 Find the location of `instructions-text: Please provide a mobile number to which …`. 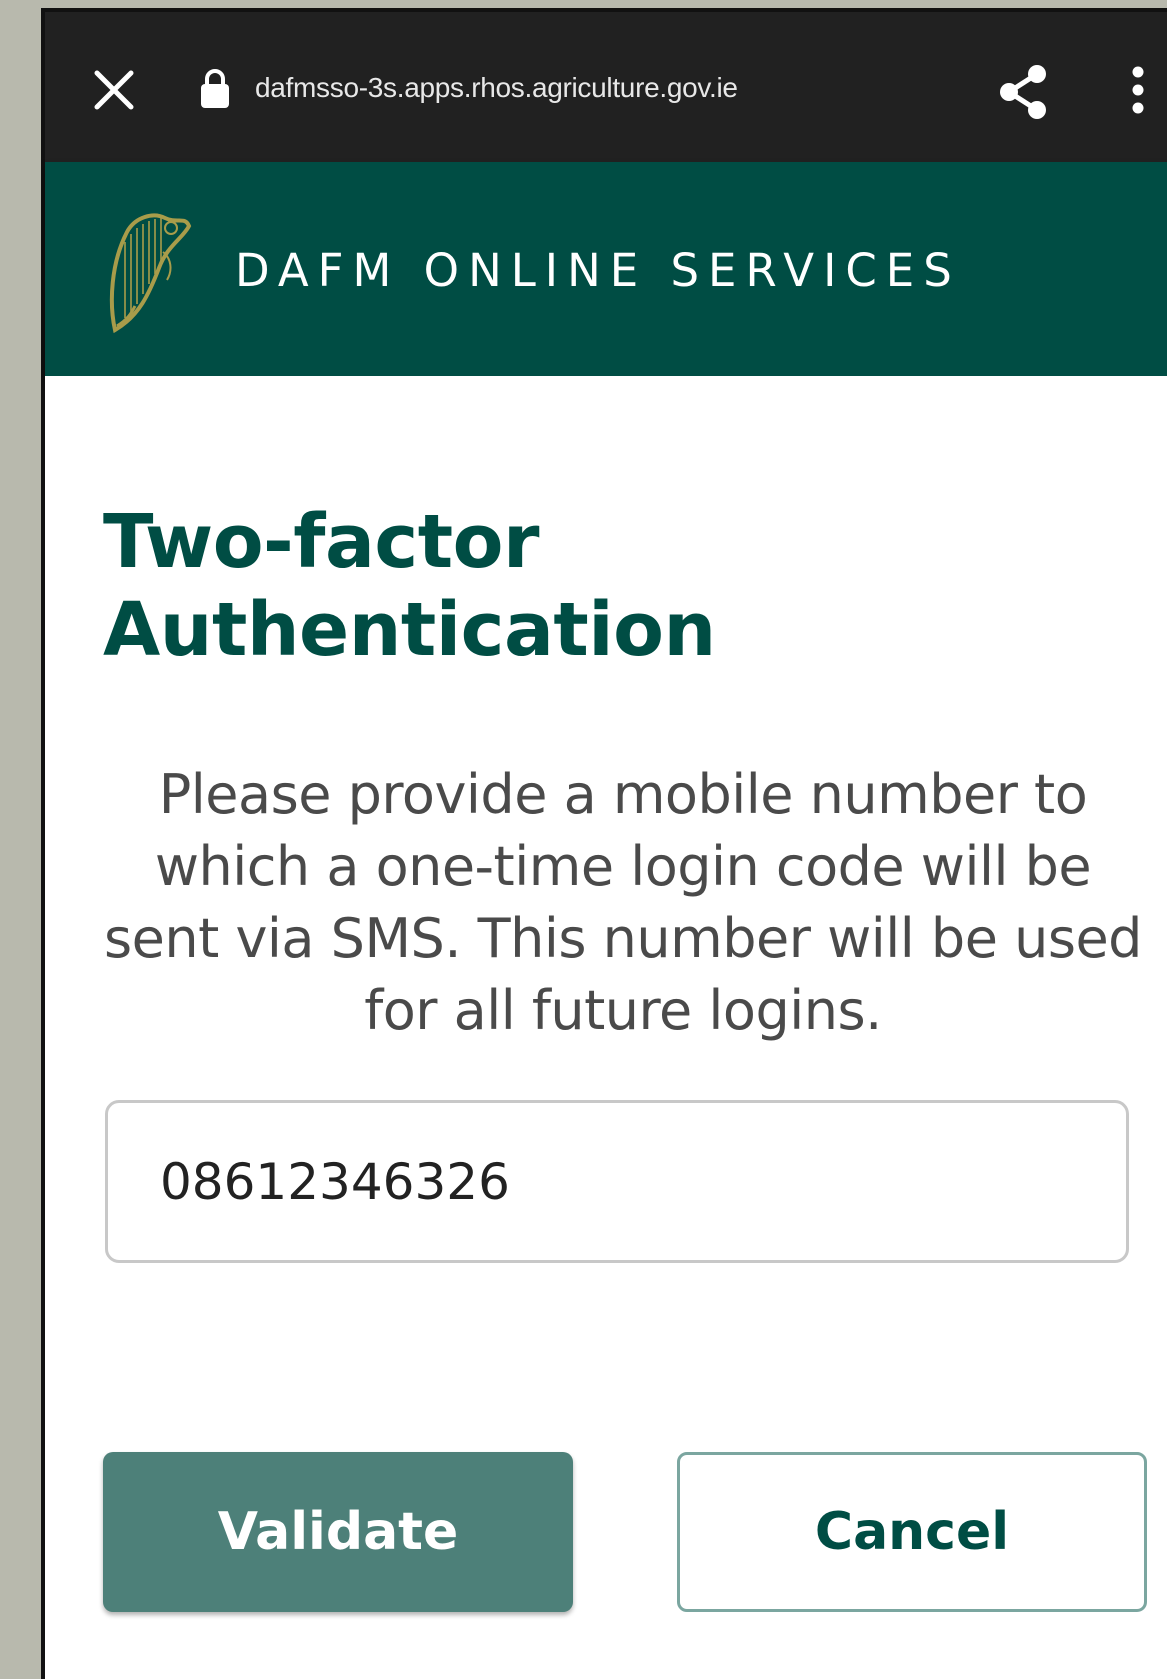

instructions-text: Please provide a mobile number to which … is located at coordinates (623, 902).